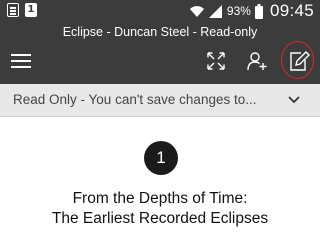 Image resolution: width=320 pixels, height=240 pixels. What do you see at coordinates (161, 158) in the screenshot?
I see `chapter-number-badge: 1` at bounding box center [161, 158].